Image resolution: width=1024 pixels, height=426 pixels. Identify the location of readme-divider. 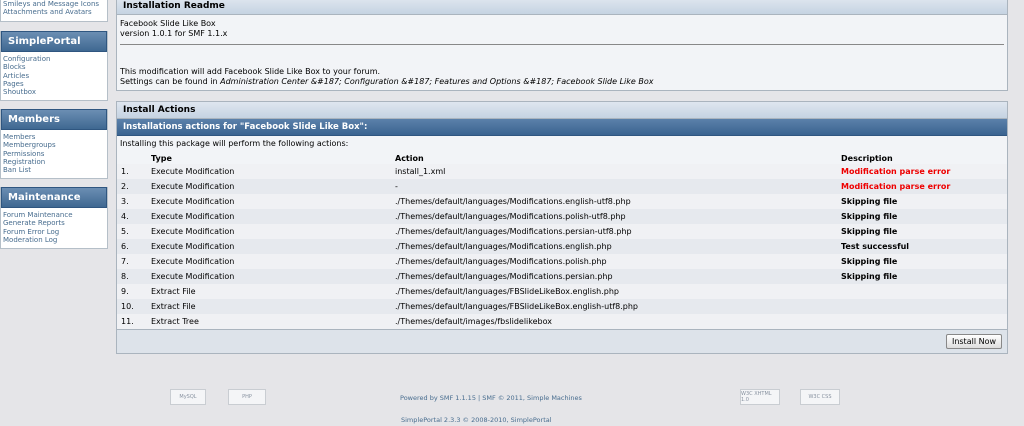
(562, 44).